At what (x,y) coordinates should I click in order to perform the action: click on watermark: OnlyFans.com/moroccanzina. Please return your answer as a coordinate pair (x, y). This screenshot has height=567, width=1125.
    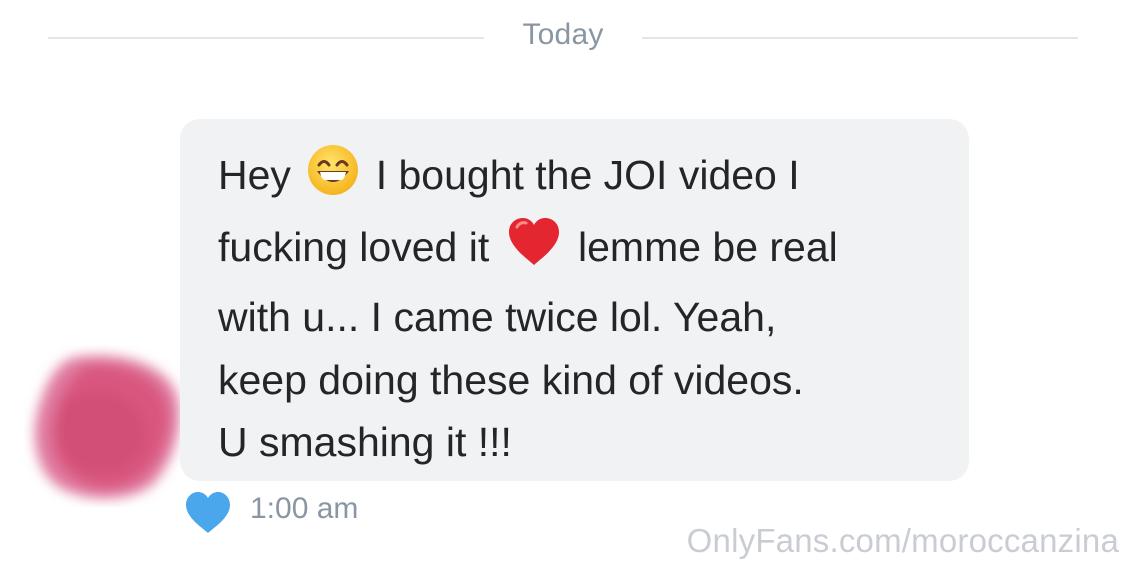
    Looking at the image, I should click on (902, 540).